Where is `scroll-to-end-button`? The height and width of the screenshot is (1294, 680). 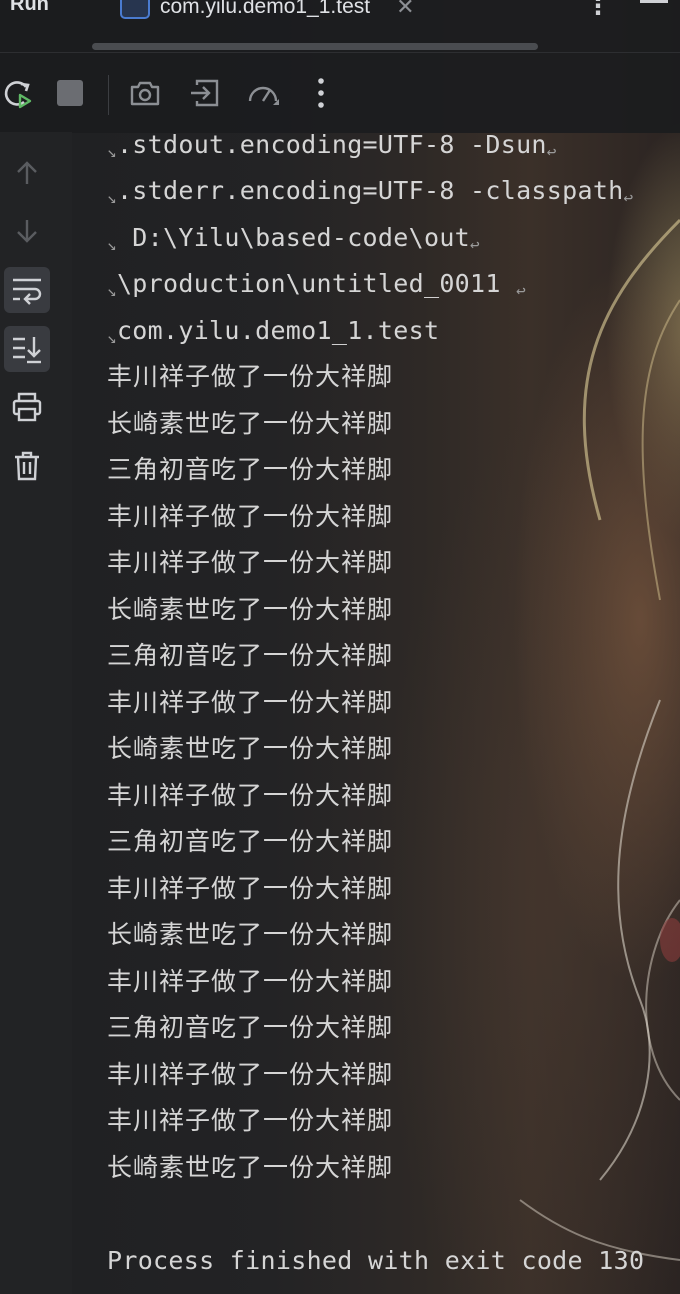 scroll-to-end-button is located at coordinates (27, 349).